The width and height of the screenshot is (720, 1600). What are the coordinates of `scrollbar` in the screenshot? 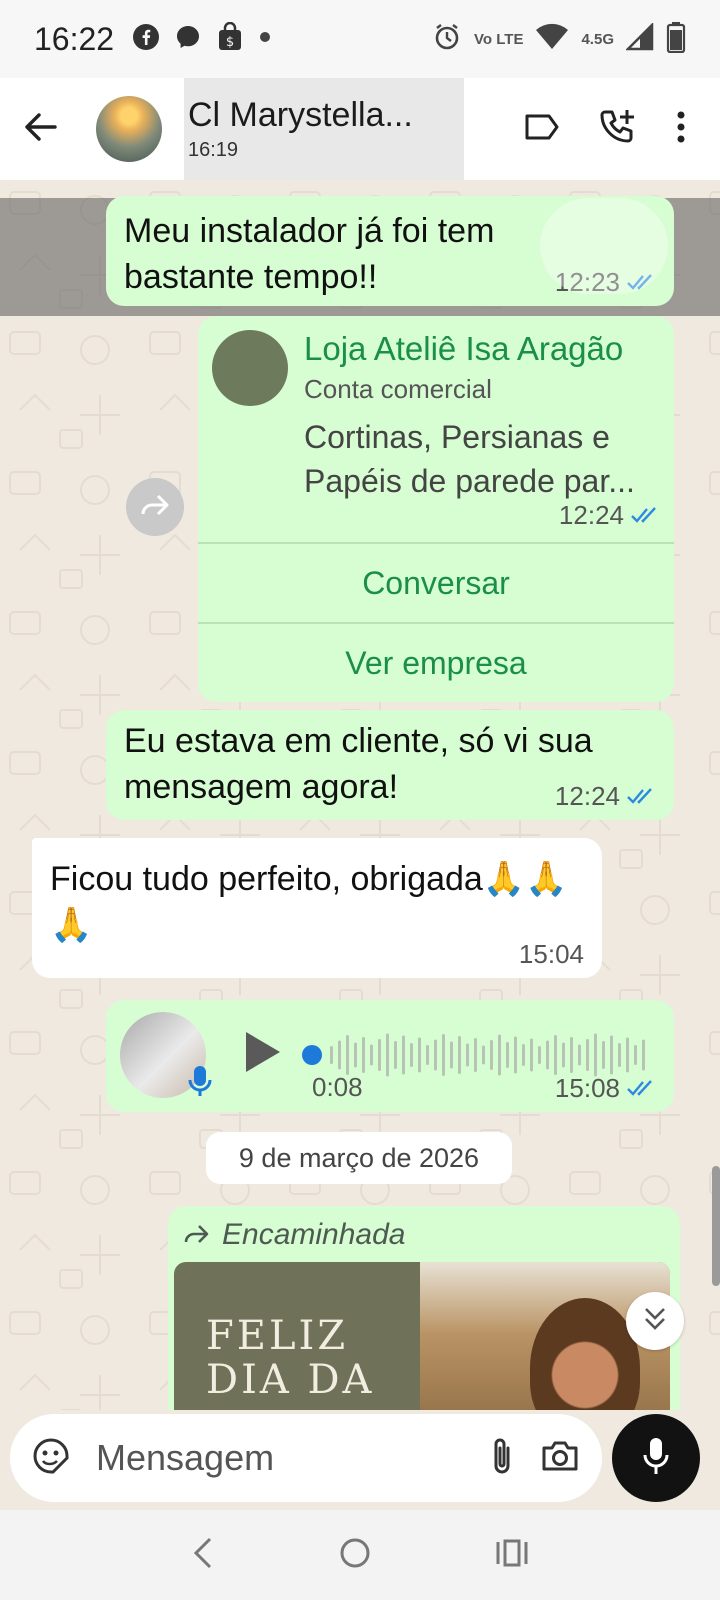 It's located at (716, 1226).